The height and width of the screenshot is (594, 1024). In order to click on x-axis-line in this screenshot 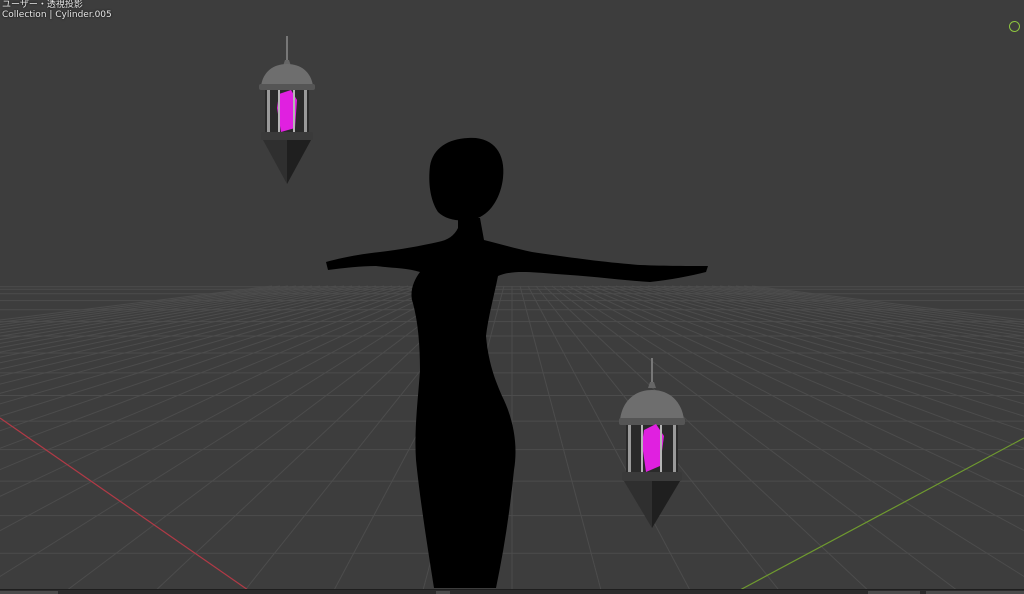, I will do `click(124, 504)`.